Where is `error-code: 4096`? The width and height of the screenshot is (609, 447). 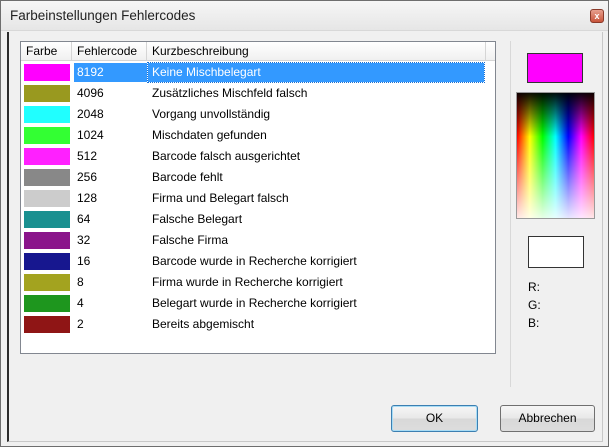 error-code: 4096 is located at coordinates (90, 93).